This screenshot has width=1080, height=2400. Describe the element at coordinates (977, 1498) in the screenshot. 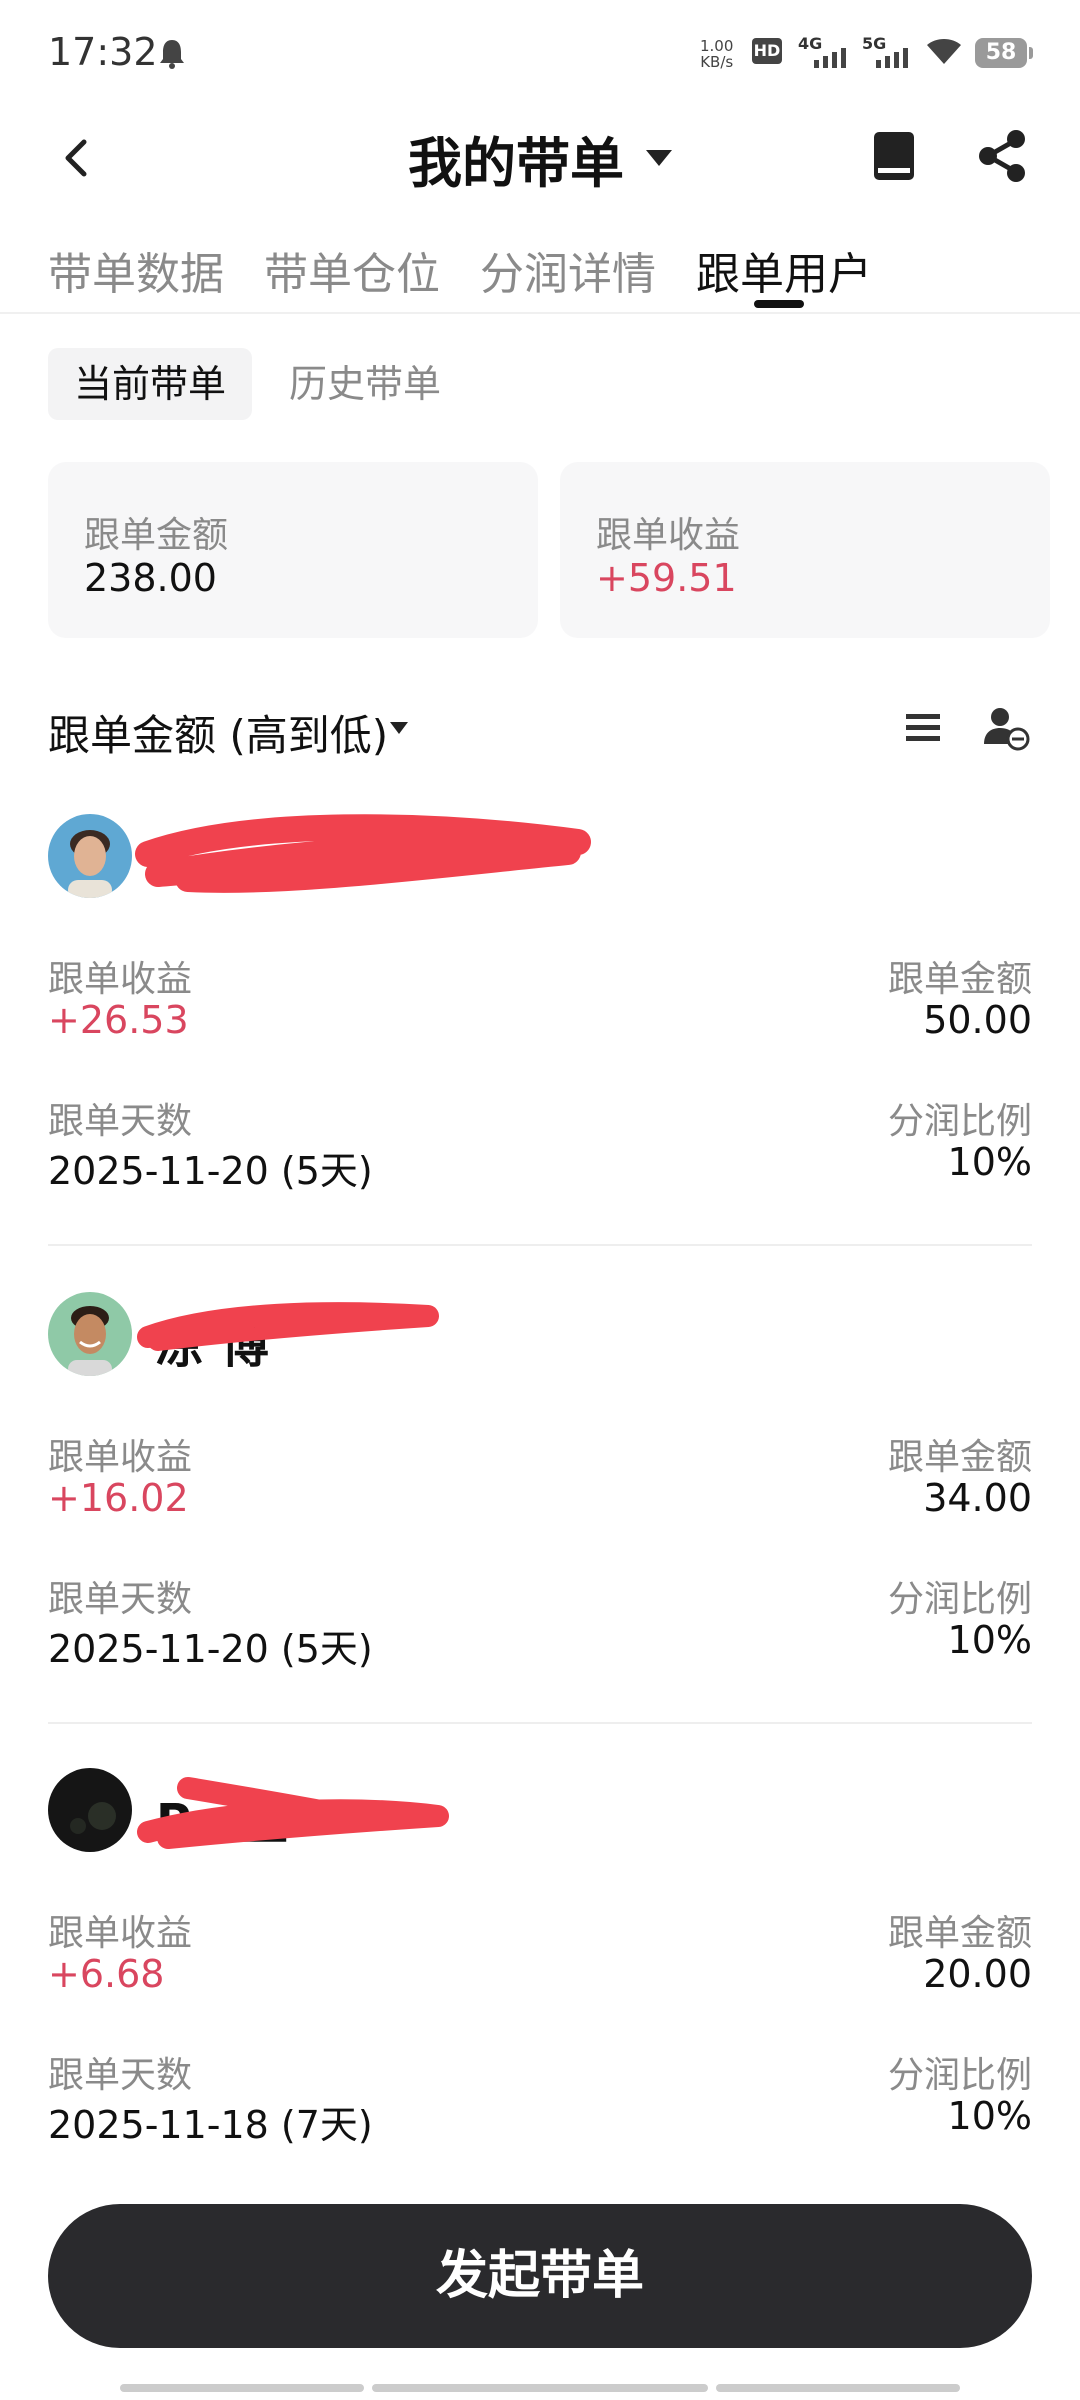

I see `follower-amount-value: 34.00` at that location.